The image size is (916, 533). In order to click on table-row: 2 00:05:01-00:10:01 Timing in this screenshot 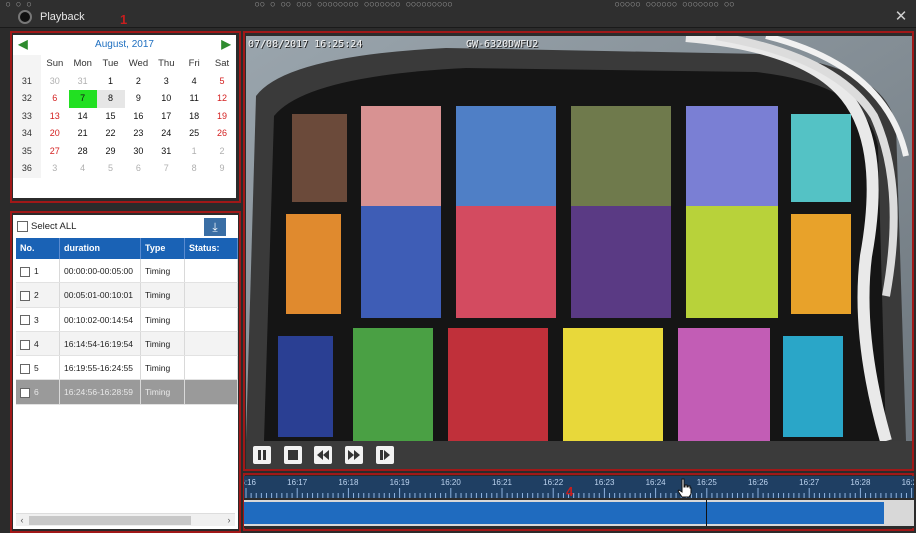, I will do `click(127, 295)`.